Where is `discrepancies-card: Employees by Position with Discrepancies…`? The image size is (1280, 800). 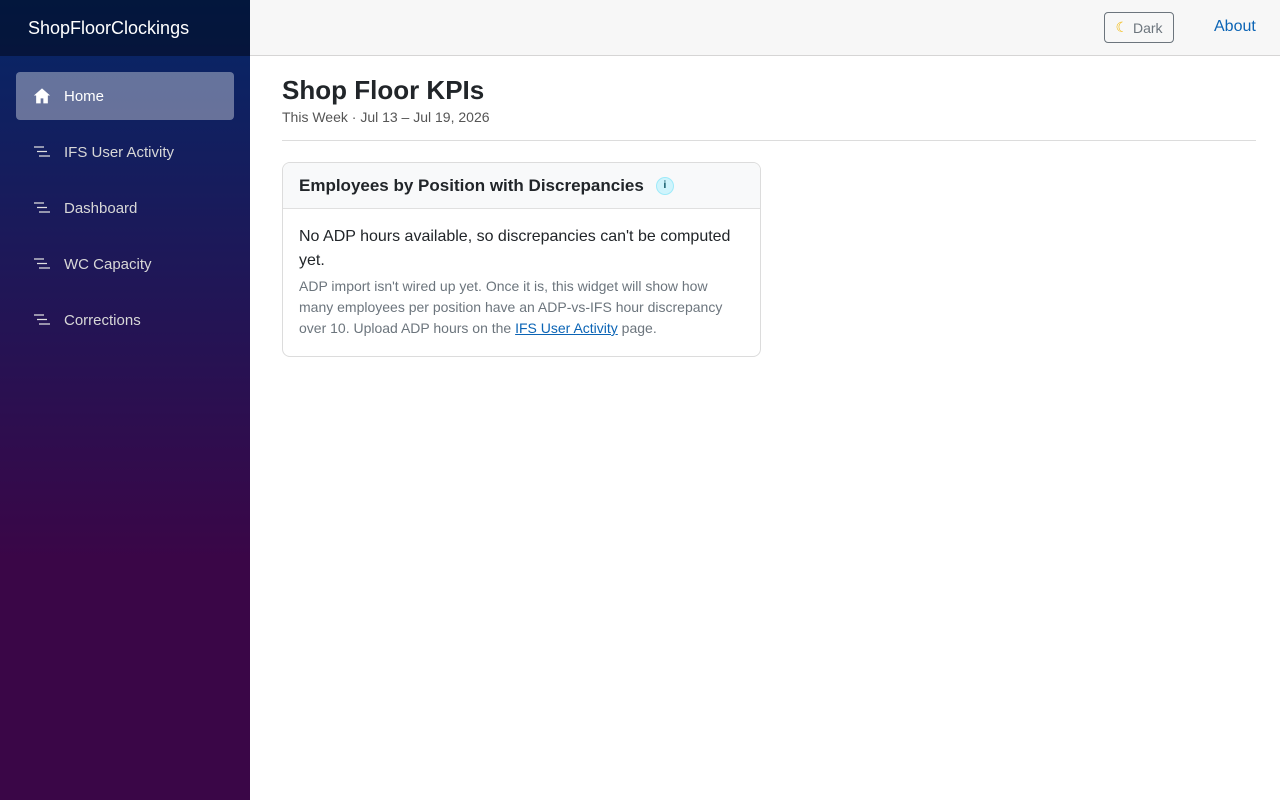
discrepancies-card: Employees by Position with Discrepancies… is located at coordinates (521, 259).